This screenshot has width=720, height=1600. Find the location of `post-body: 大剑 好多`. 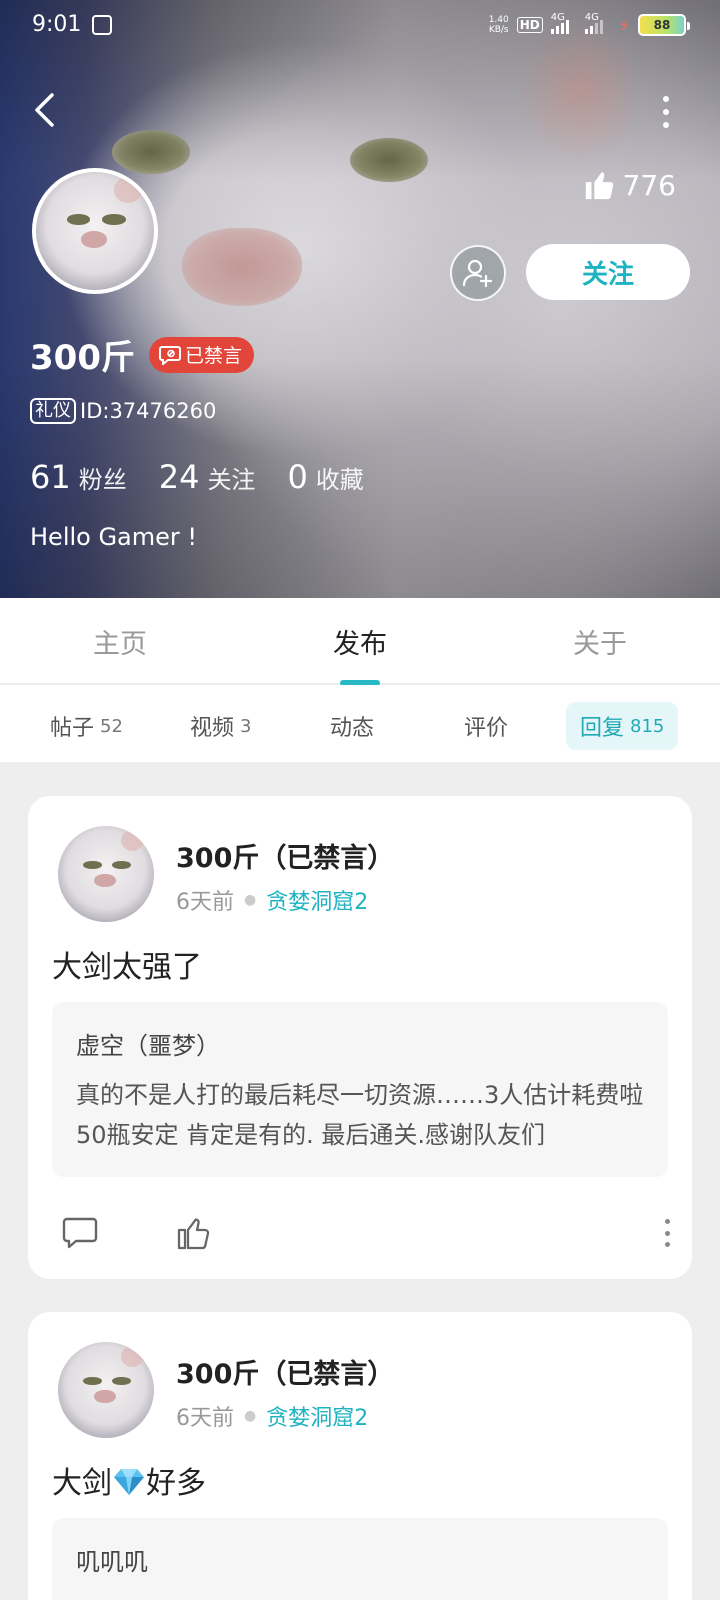

post-body: 大剑 好多 is located at coordinates (129, 1480).